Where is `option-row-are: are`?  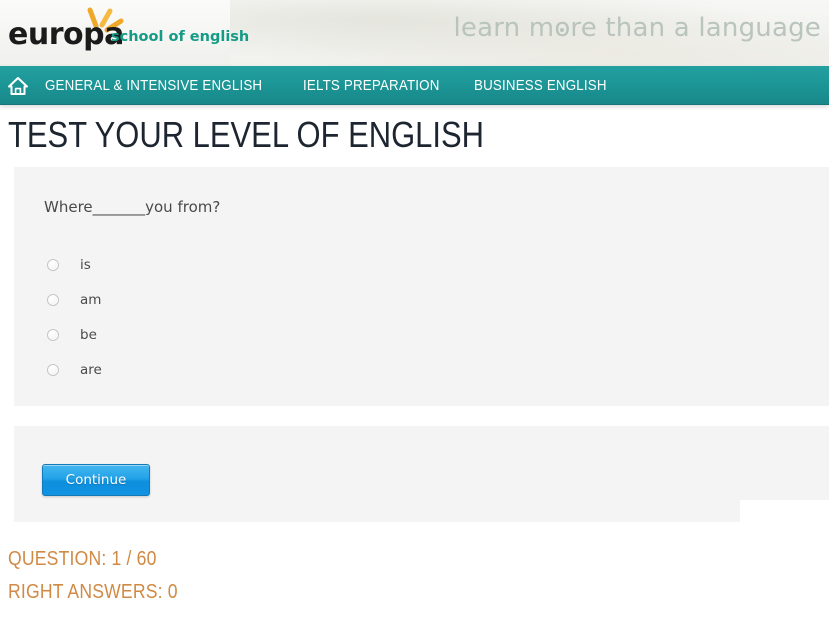 option-row-are: are is located at coordinates (74, 369).